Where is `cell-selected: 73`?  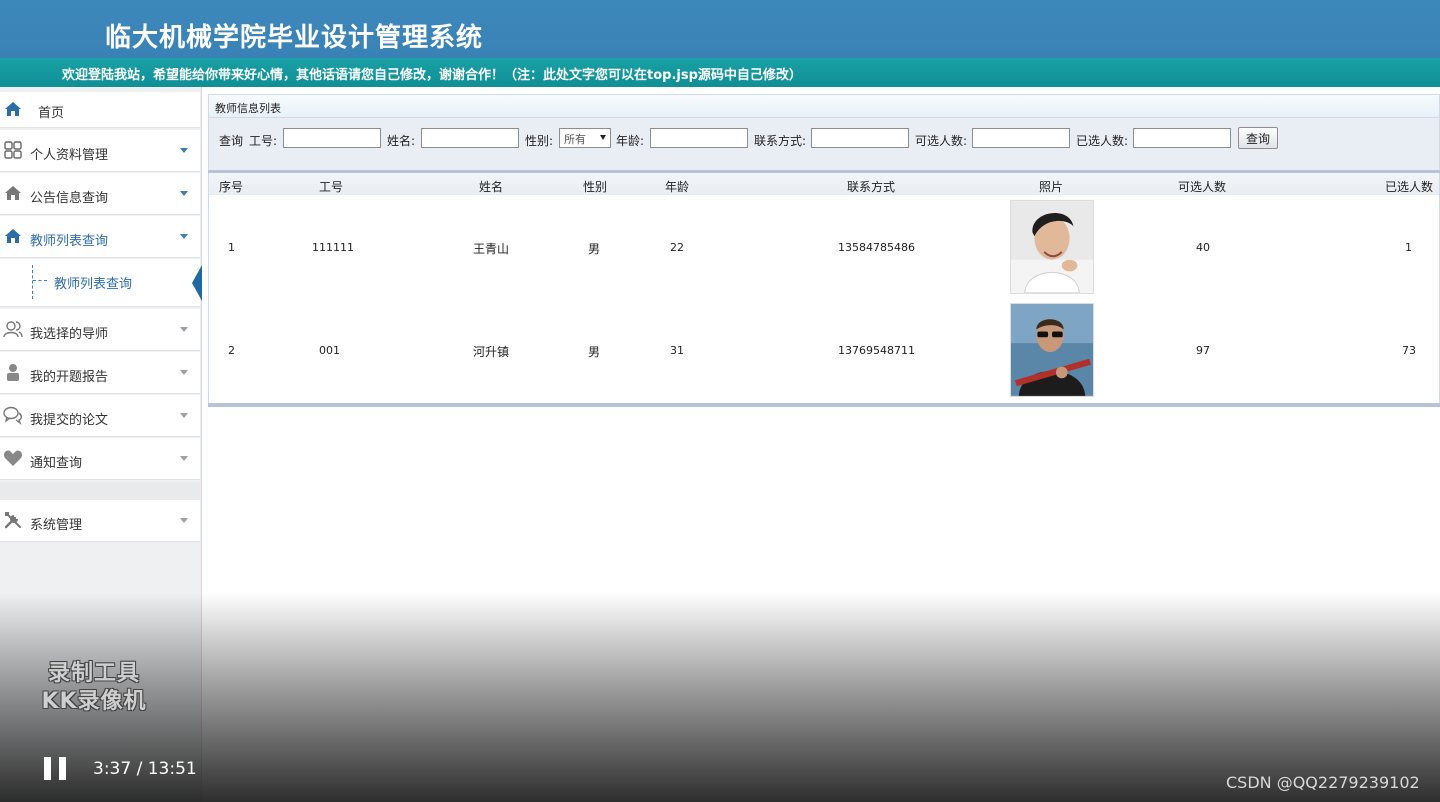
cell-selected: 73 is located at coordinates (1409, 350).